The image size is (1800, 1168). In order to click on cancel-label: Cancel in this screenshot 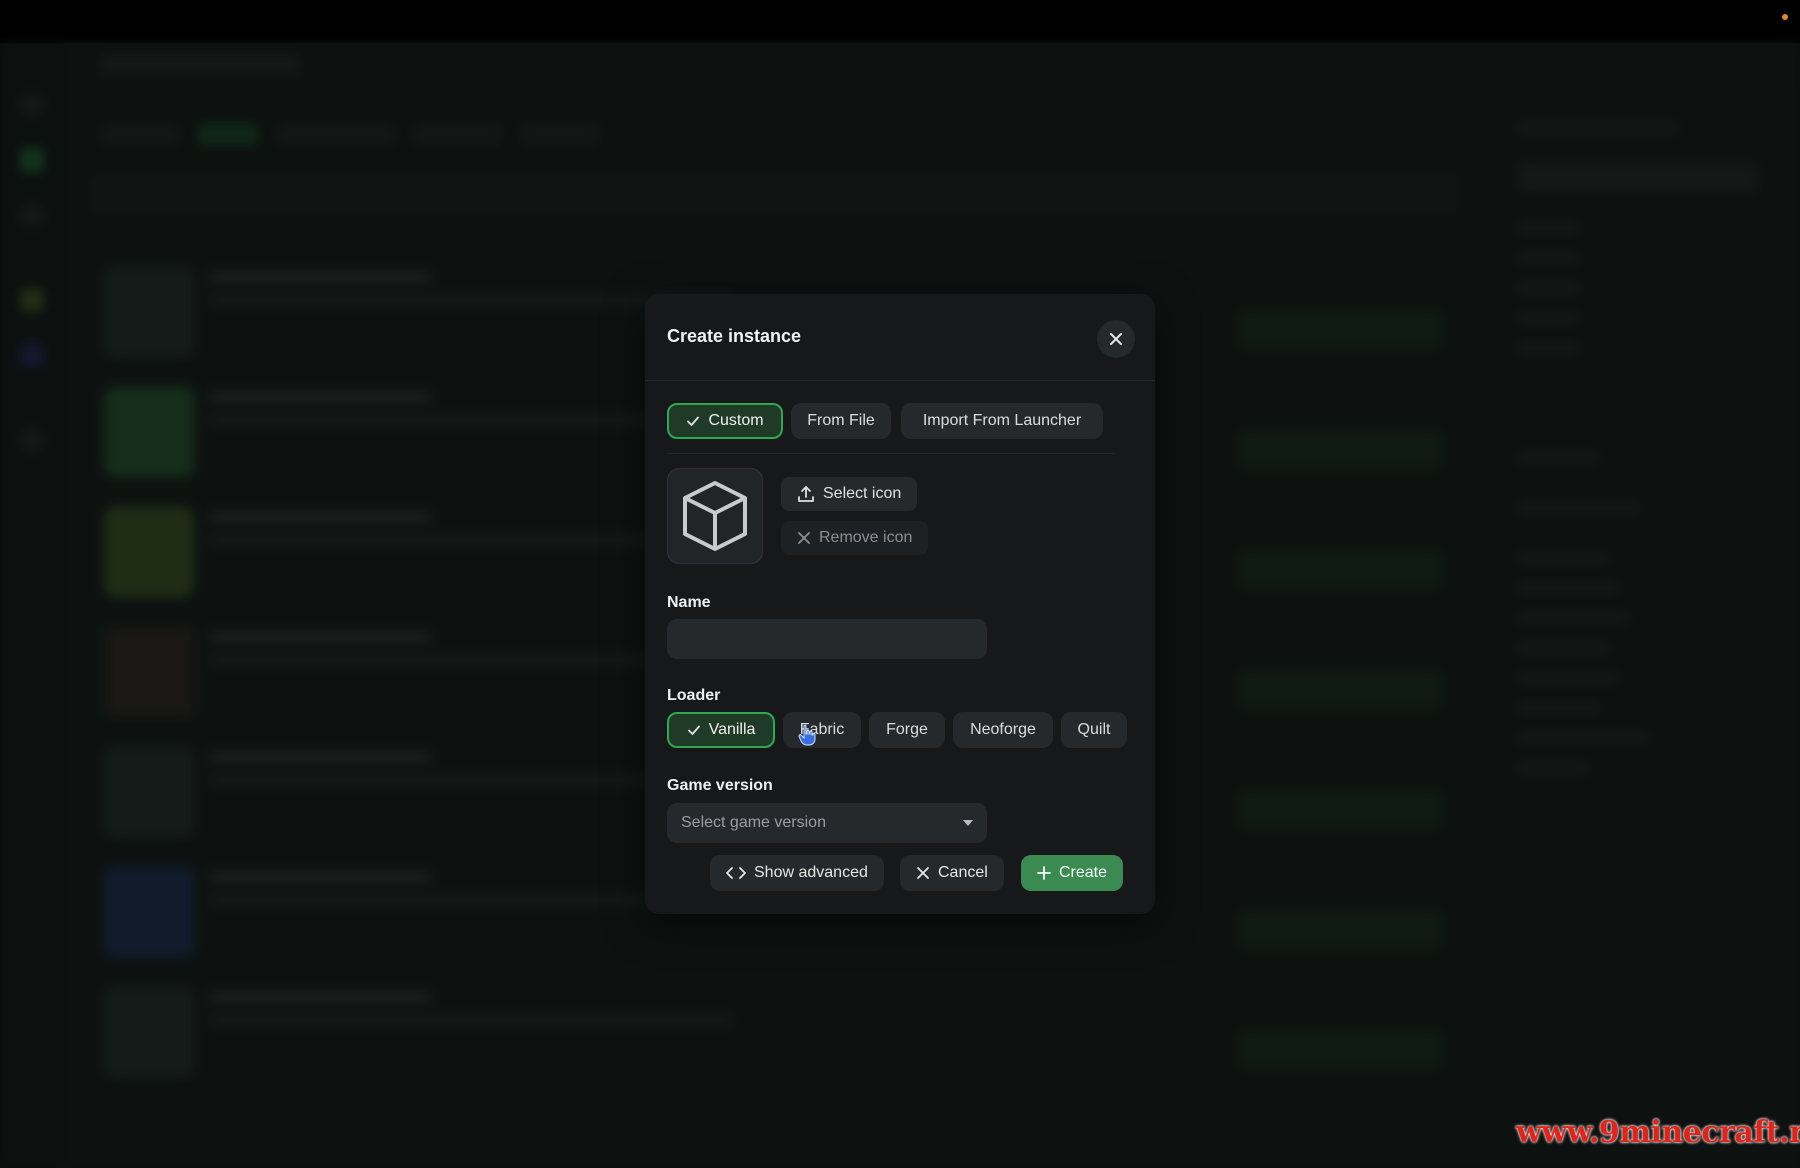, I will do `click(963, 872)`.